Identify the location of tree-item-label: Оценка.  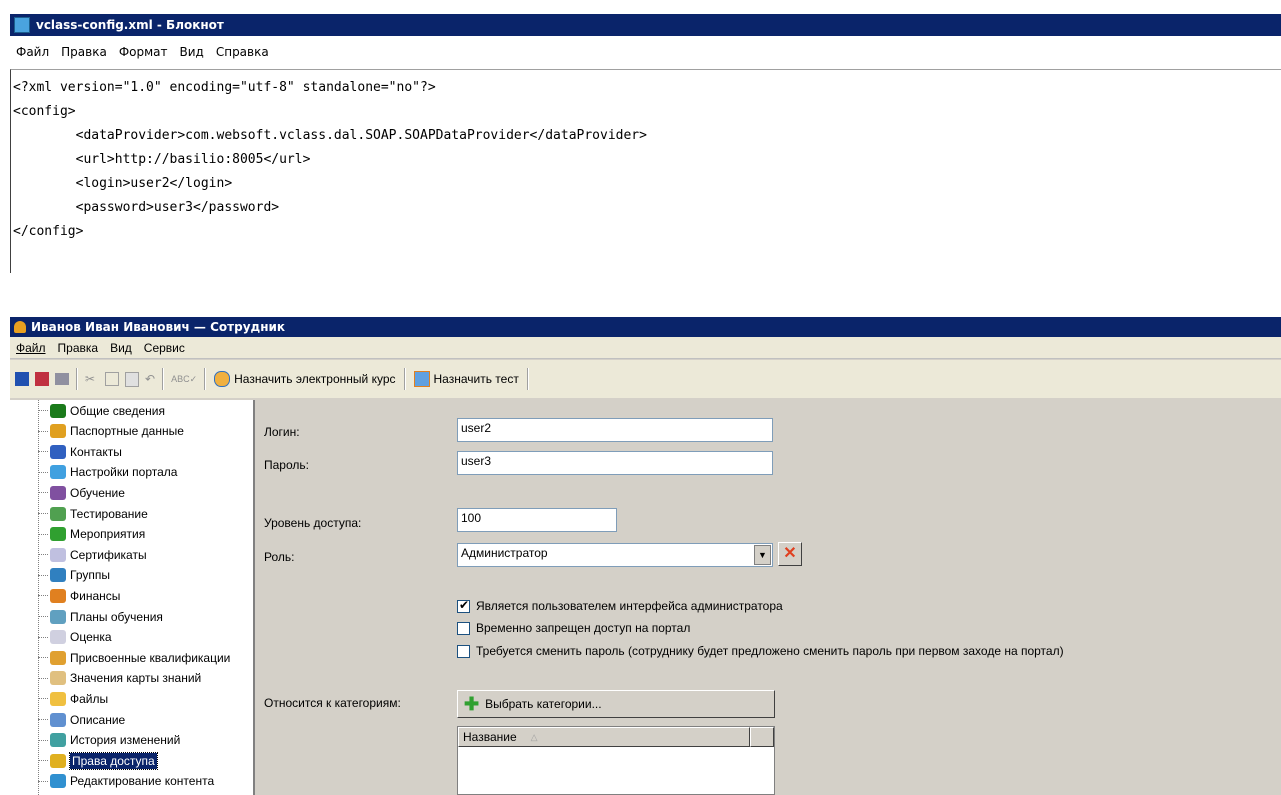
(91, 637).